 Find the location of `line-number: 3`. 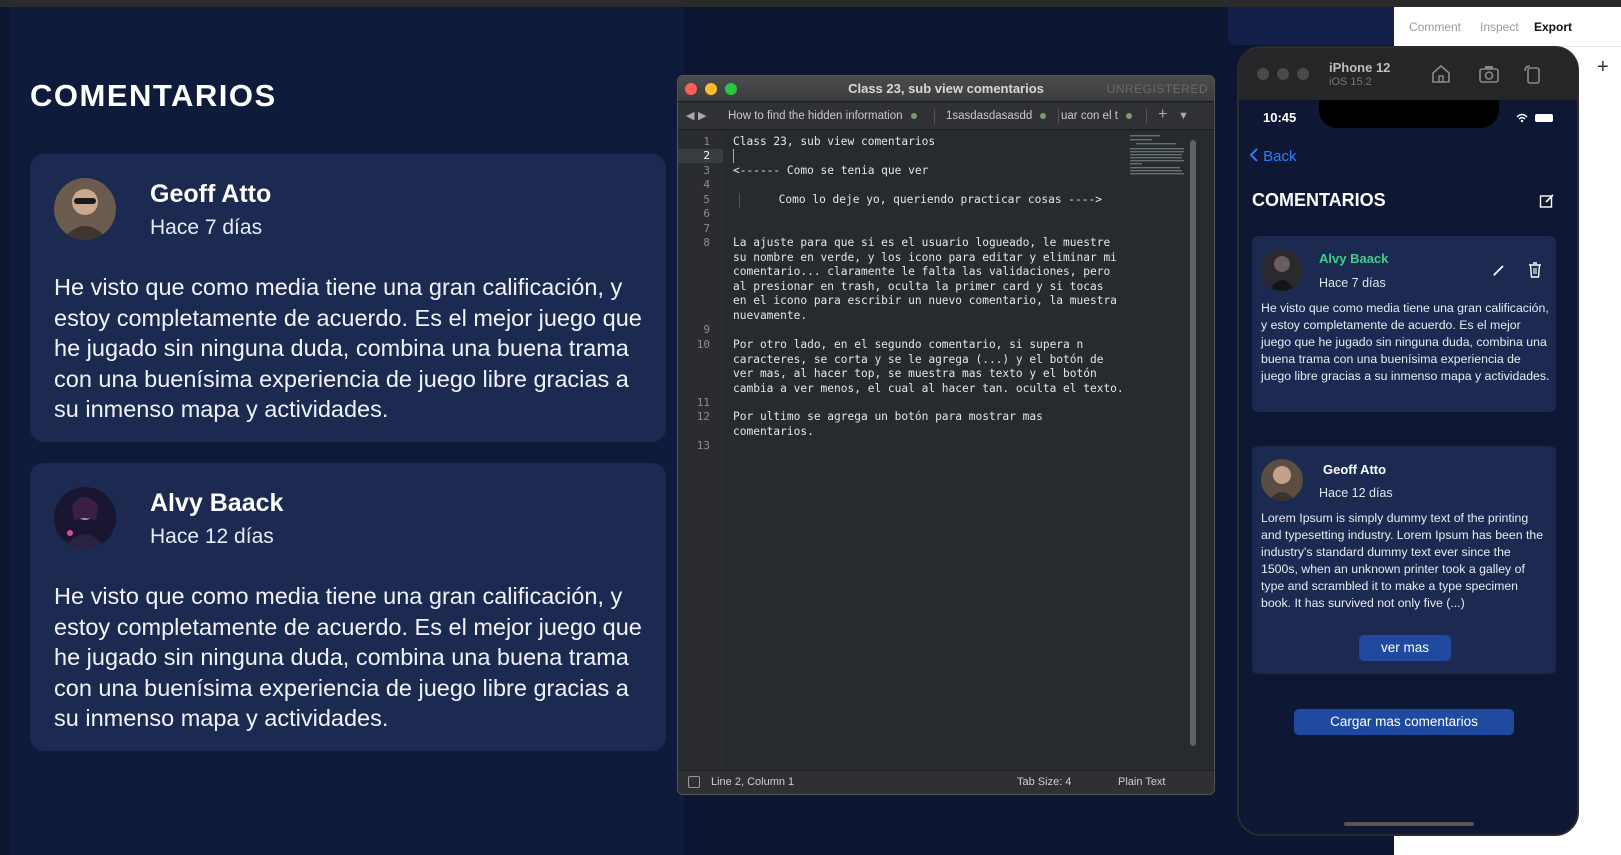

line-number: 3 is located at coordinates (706, 170).